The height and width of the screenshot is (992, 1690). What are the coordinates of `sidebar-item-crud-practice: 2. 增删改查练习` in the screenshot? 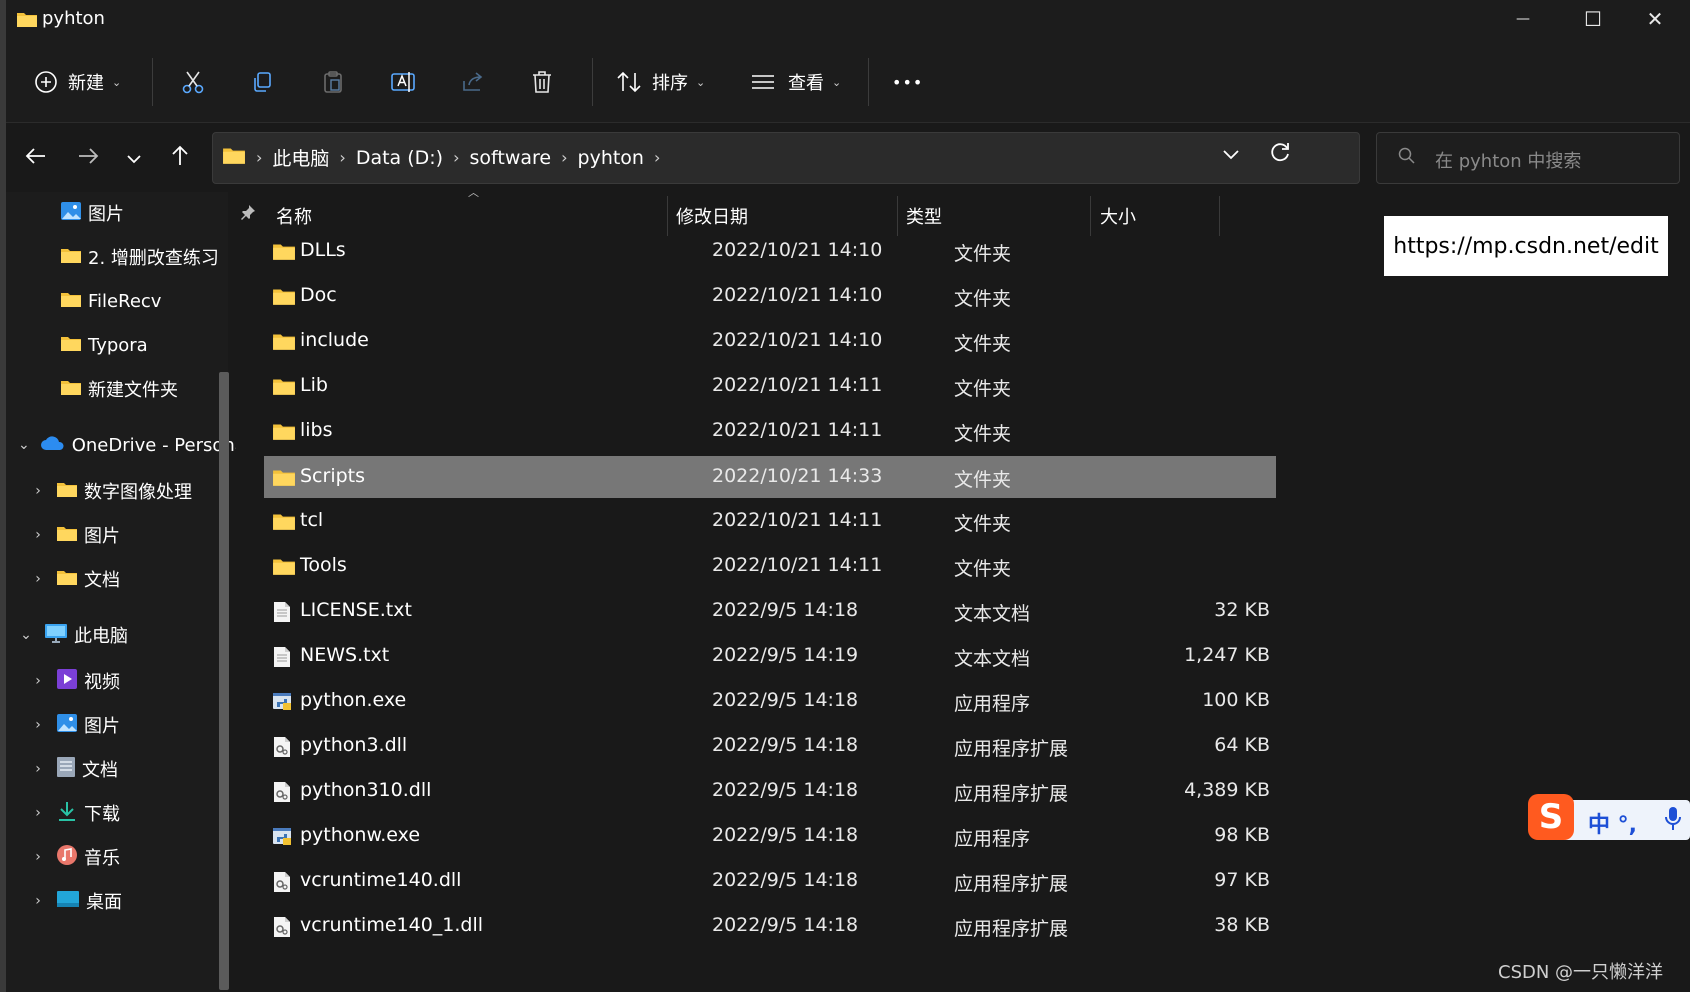 It's located at (142, 257).